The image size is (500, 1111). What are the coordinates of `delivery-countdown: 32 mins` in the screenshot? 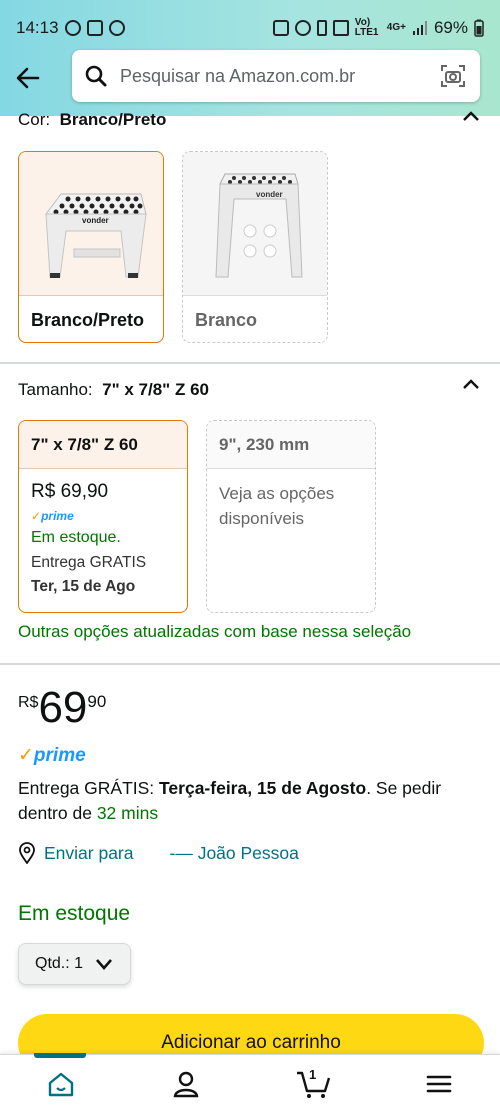 It's located at (127, 813).